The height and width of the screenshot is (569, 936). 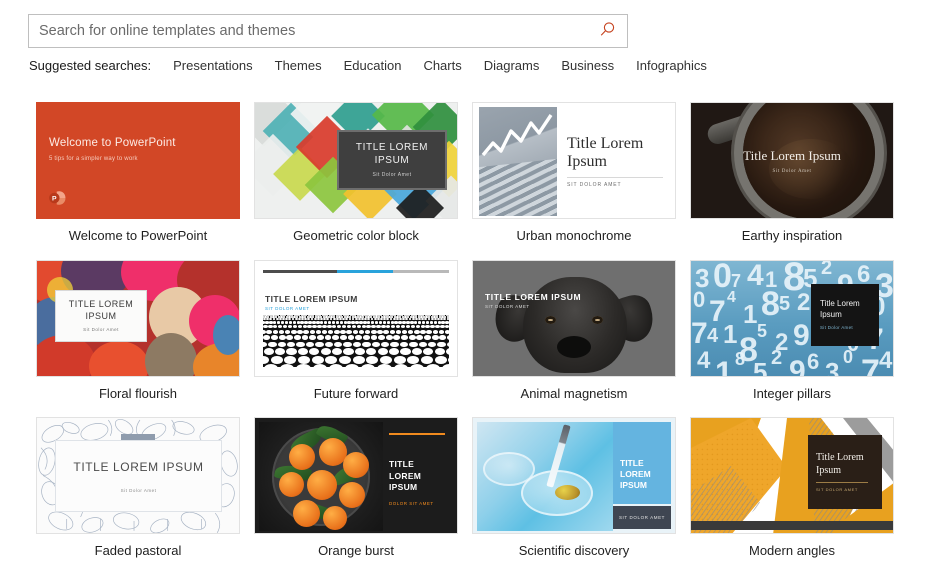 I want to click on suggested-link-presentations: Presentations, so click(x=213, y=65).